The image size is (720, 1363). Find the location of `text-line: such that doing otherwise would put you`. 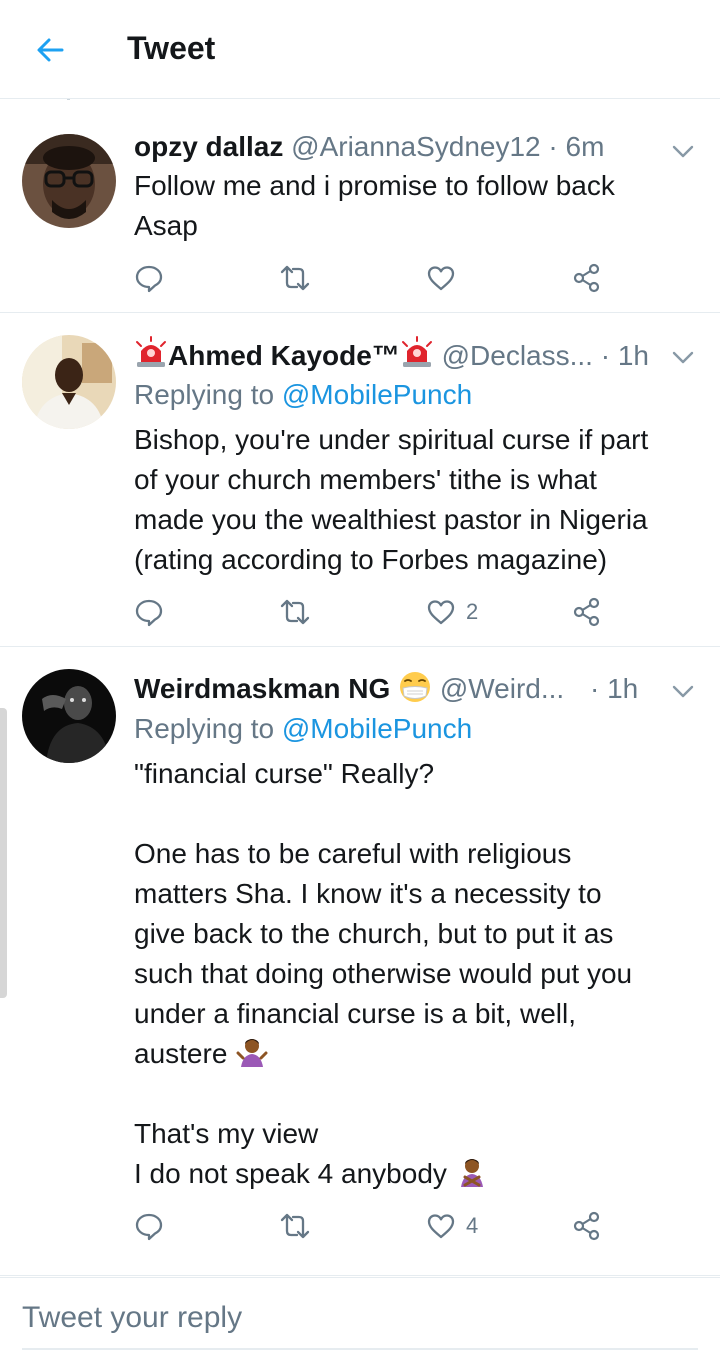

text-line: such that doing otherwise would put you is located at coordinates (383, 973).